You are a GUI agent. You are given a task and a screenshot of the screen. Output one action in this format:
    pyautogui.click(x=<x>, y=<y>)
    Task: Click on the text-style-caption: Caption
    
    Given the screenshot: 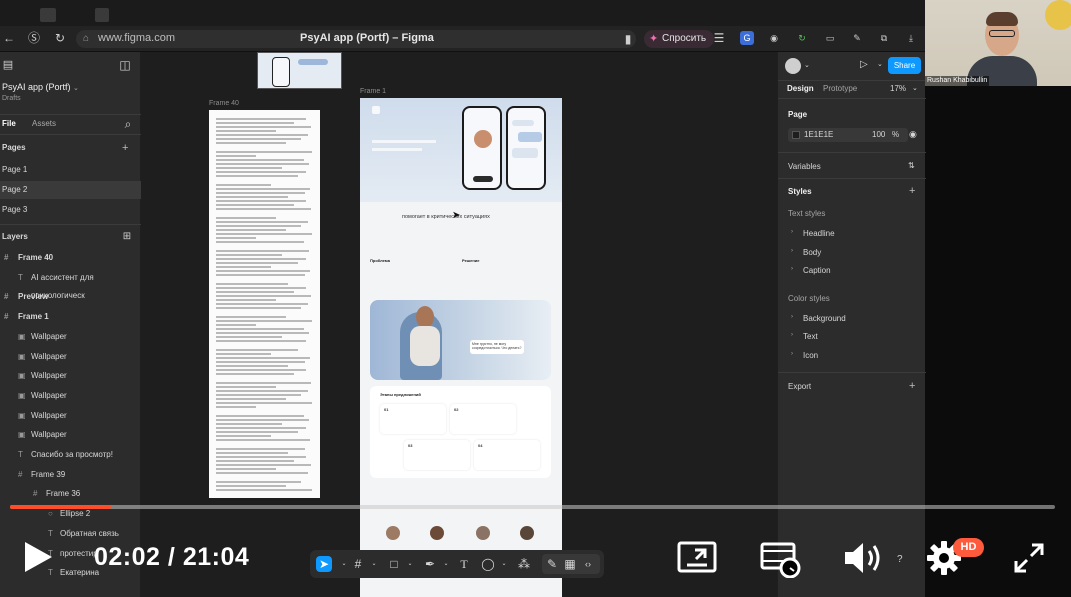 What is the action you would take?
    pyautogui.click(x=817, y=270)
    